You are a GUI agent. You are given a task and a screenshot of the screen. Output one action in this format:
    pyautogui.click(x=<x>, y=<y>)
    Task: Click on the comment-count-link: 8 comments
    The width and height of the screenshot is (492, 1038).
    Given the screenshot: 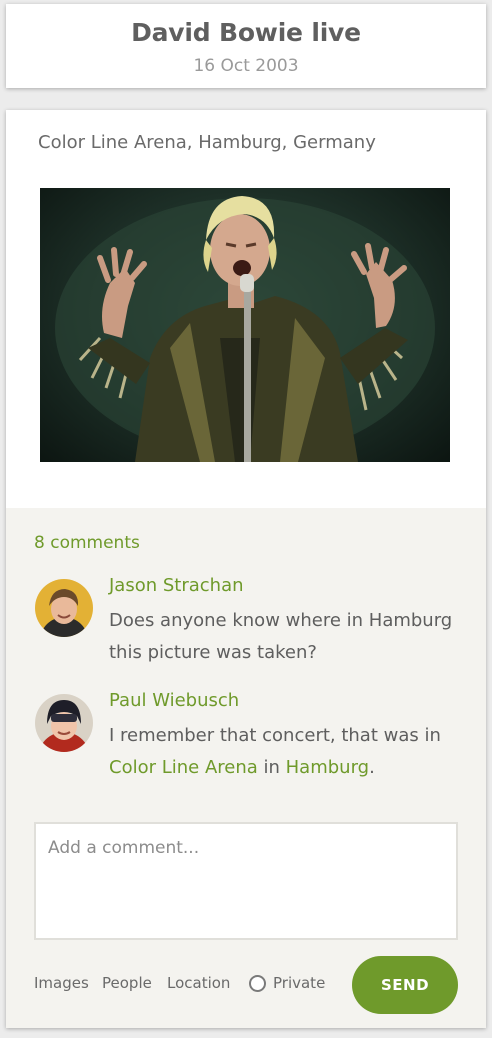 What is the action you would take?
    pyautogui.click(x=87, y=543)
    